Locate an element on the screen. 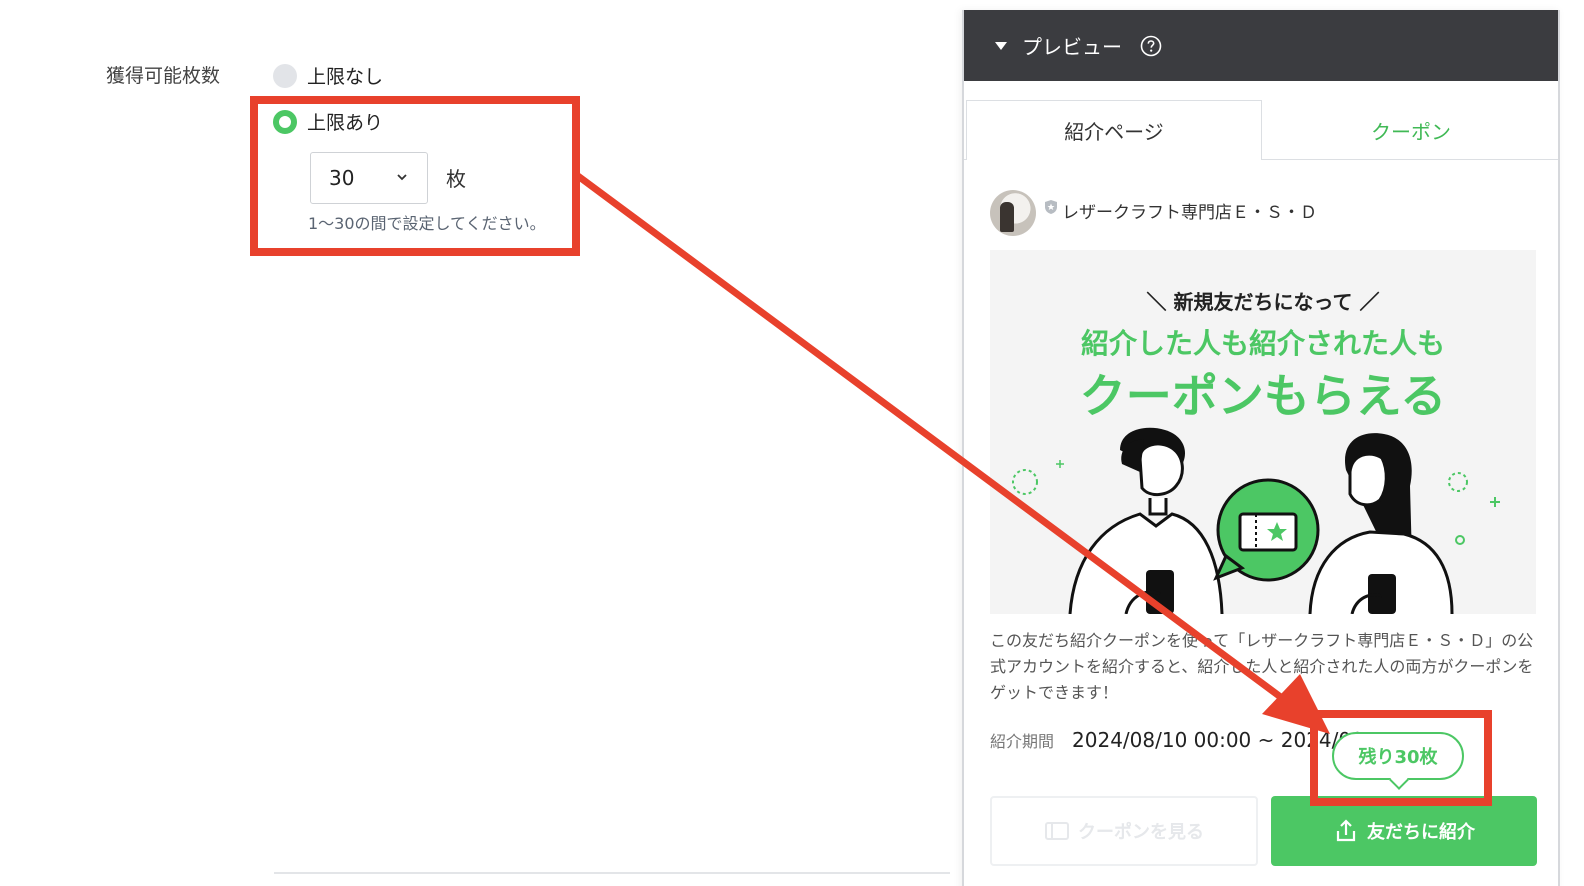 The width and height of the screenshot is (1584, 886). hero-headline-1: 紹介した人も紹介された人も is located at coordinates (1262, 343).